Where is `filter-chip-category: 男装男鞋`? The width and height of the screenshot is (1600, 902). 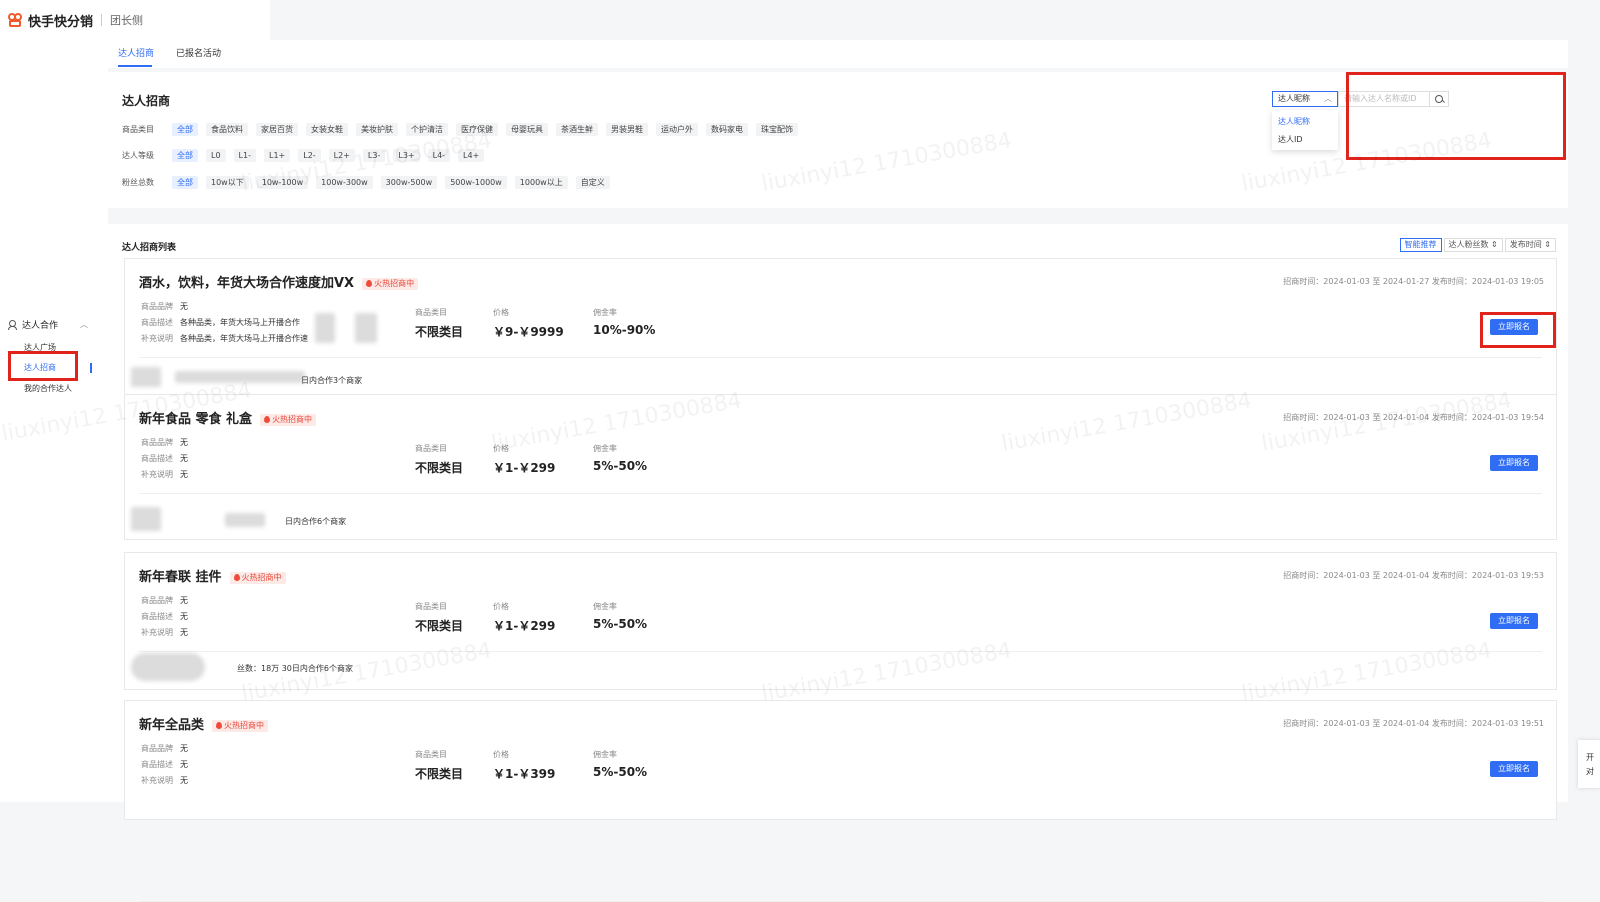 filter-chip-category: 男装男鞋 is located at coordinates (627, 129).